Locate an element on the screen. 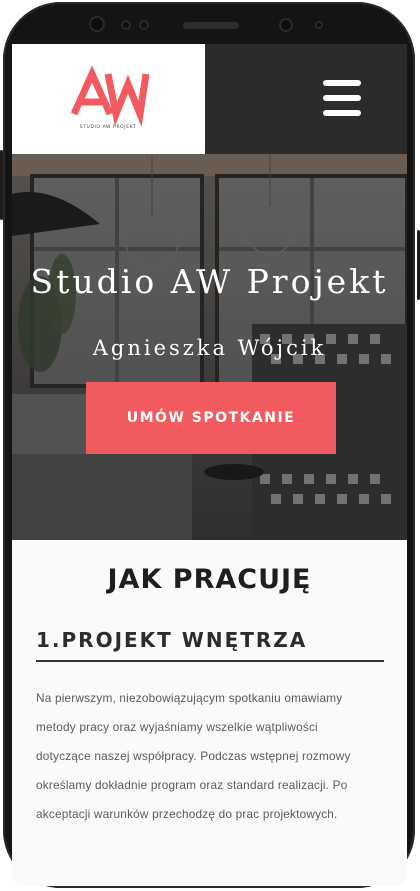 Image resolution: width=420 pixels, height=891 pixels. hamburger-menu-icon is located at coordinates (342, 98).